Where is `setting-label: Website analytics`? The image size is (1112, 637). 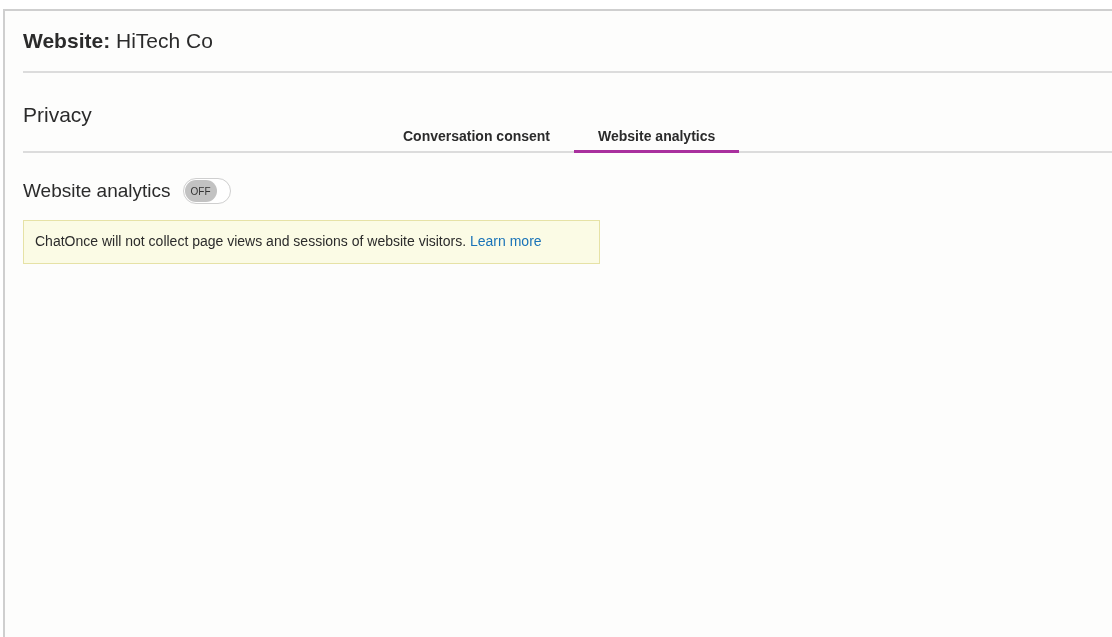 setting-label: Website analytics is located at coordinates (97, 191).